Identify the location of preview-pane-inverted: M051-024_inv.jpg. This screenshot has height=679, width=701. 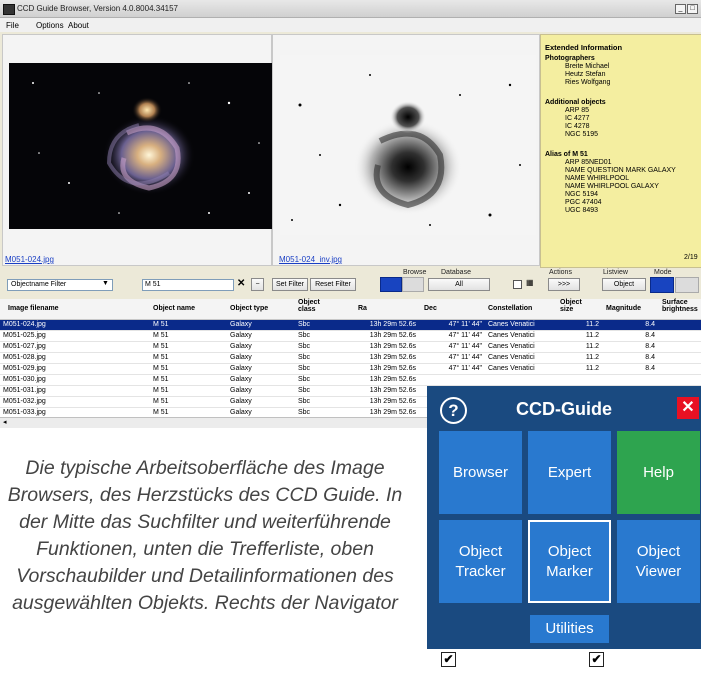
(406, 150).